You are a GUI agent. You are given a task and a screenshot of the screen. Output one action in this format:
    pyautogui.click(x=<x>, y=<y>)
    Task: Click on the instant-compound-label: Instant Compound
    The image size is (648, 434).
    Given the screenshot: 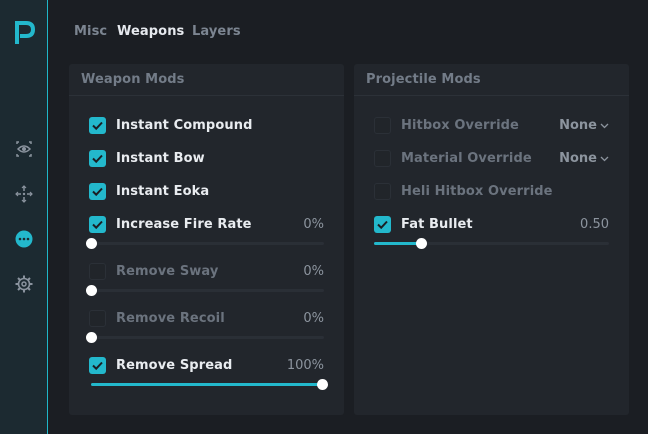 What is the action you would take?
    pyautogui.click(x=184, y=125)
    